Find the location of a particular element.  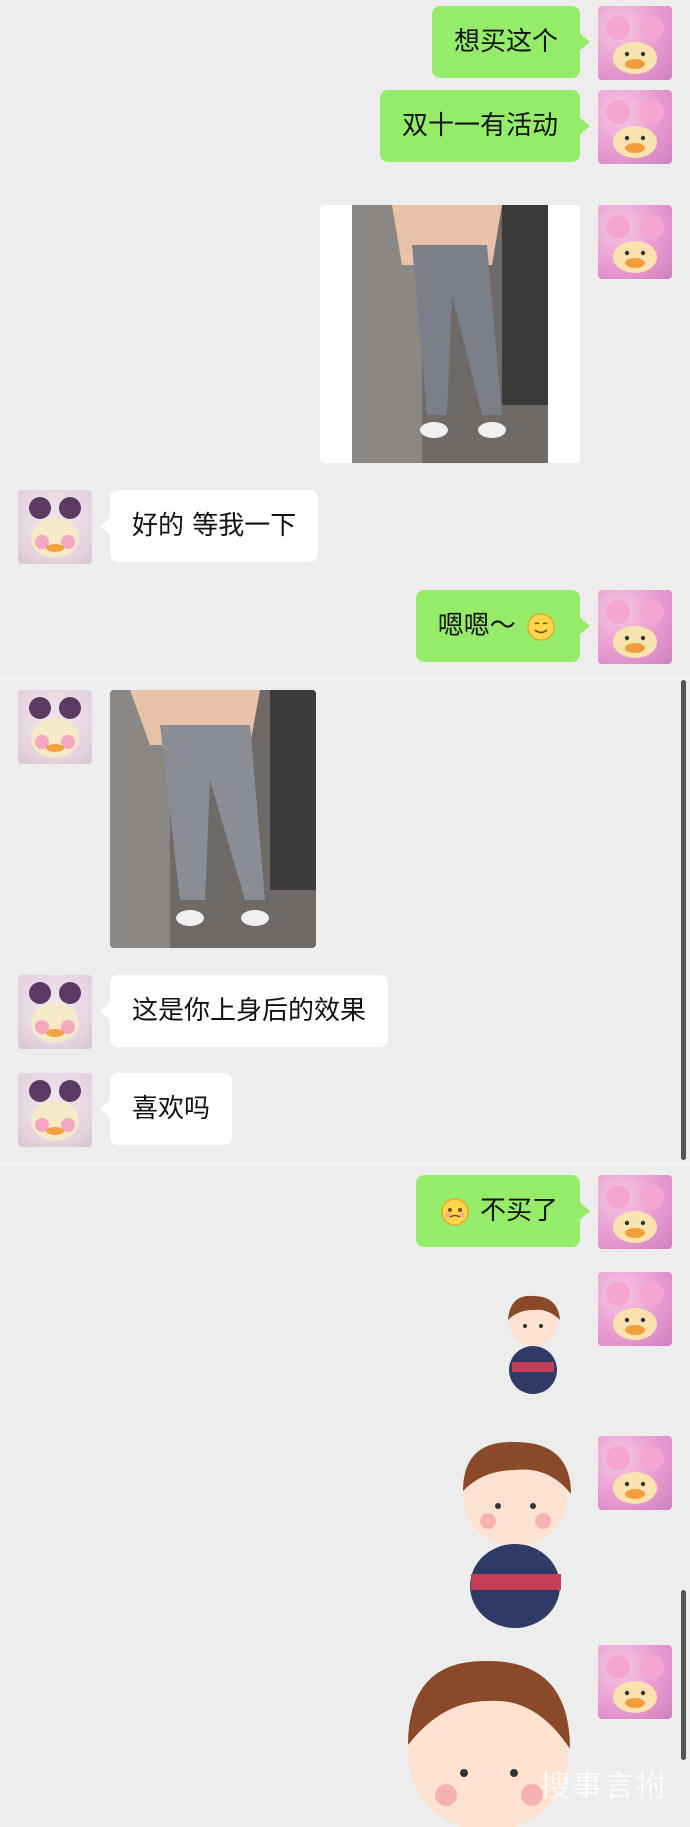

message-text: 喜欢吗 is located at coordinates (171, 1109).